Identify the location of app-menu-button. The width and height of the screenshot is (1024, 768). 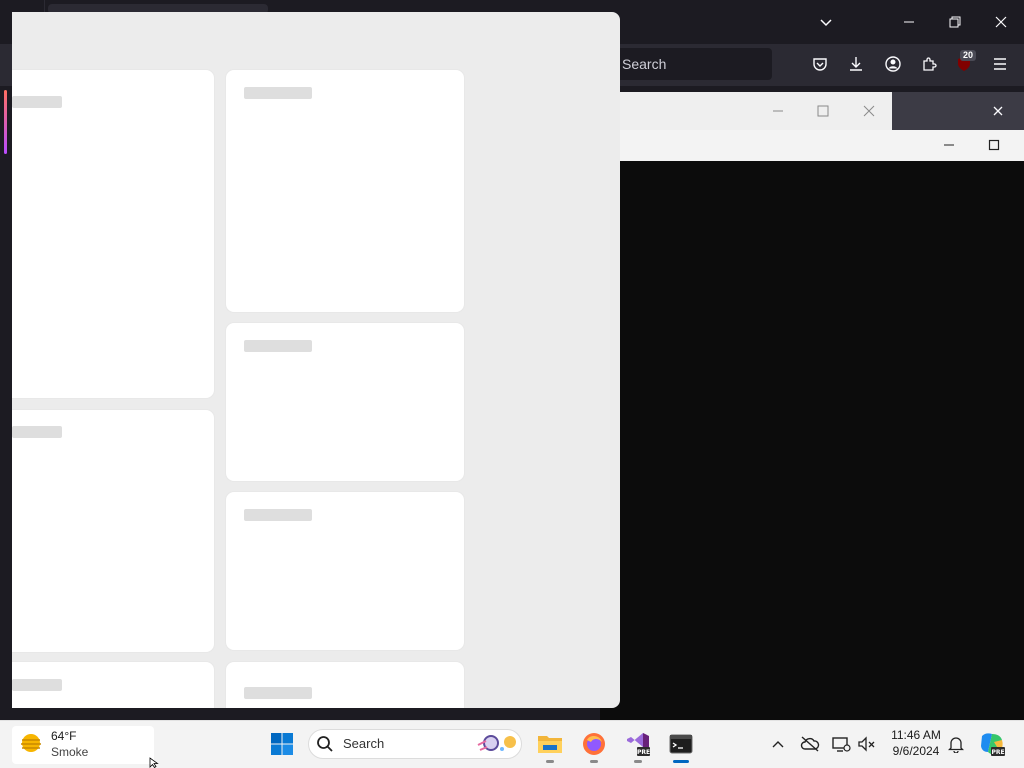
(1000, 64).